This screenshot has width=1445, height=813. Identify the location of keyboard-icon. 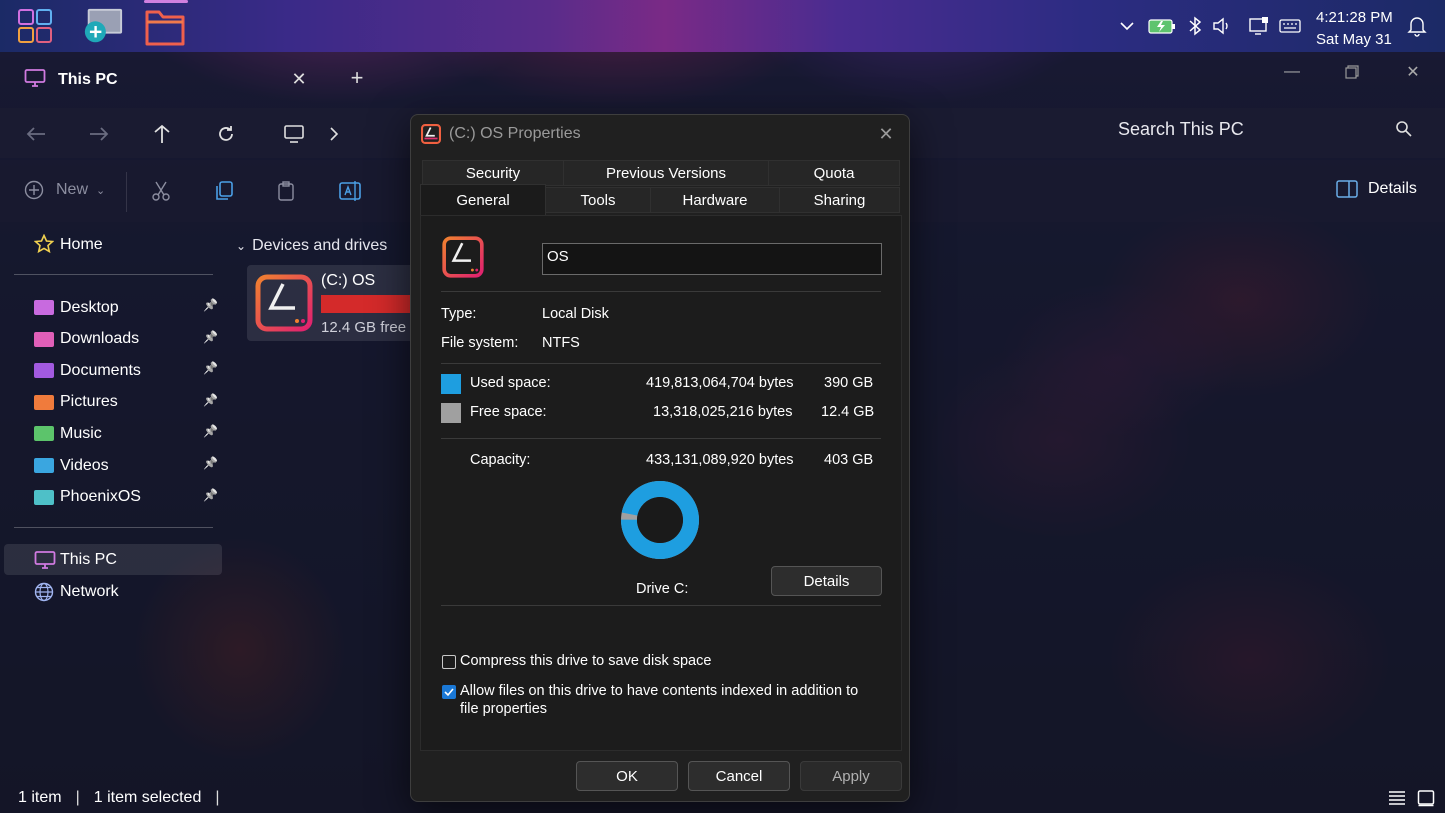
(1290, 26).